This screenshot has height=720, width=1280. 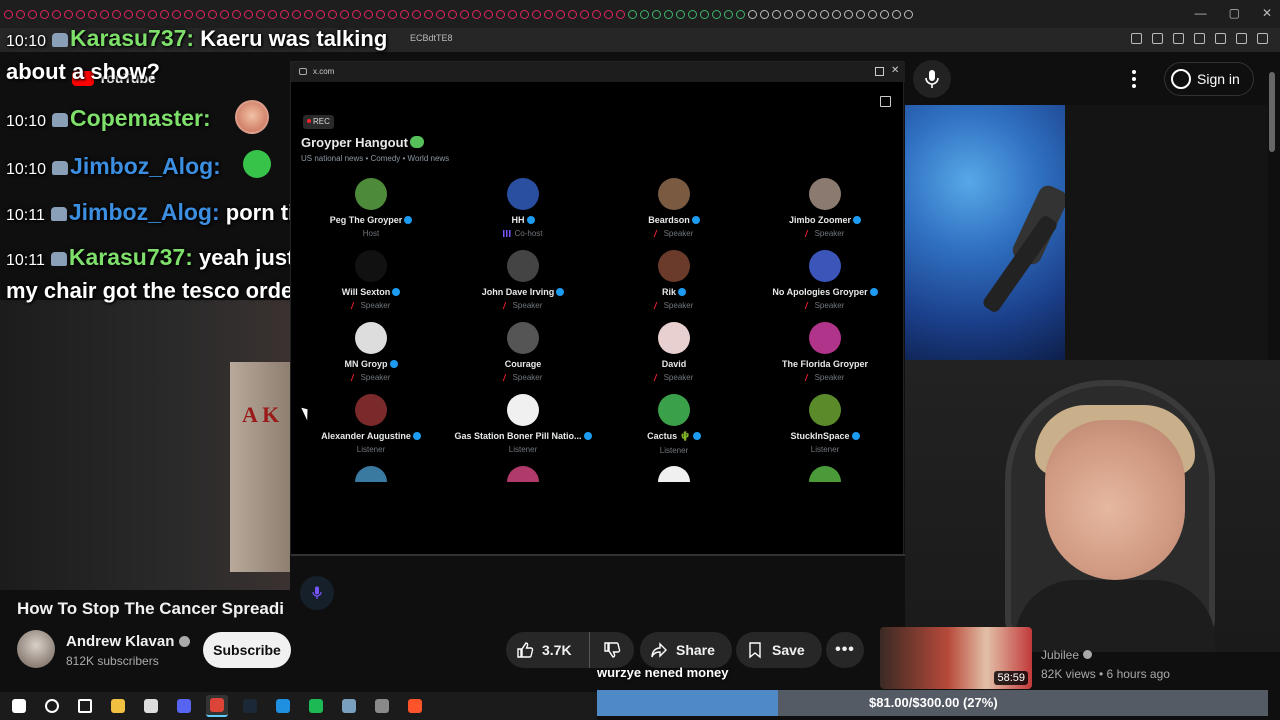 I want to click on space-participant: No Apologies Groyper Speaker, so click(x=825, y=280).